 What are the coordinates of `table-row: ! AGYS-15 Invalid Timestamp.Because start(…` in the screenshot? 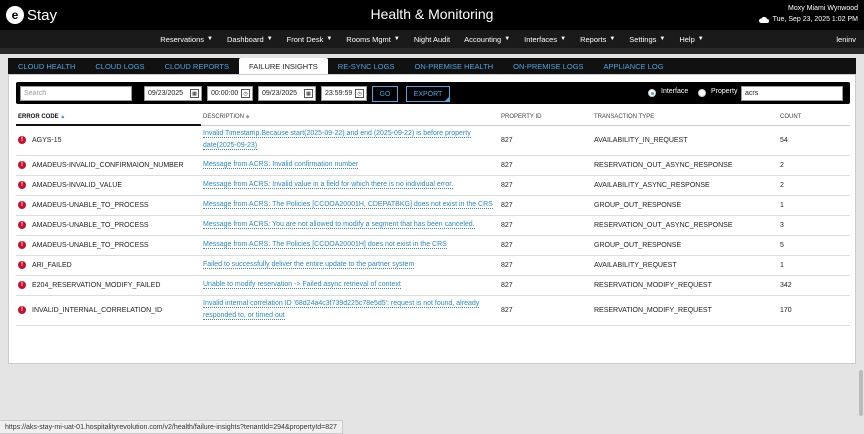 It's located at (433, 140).